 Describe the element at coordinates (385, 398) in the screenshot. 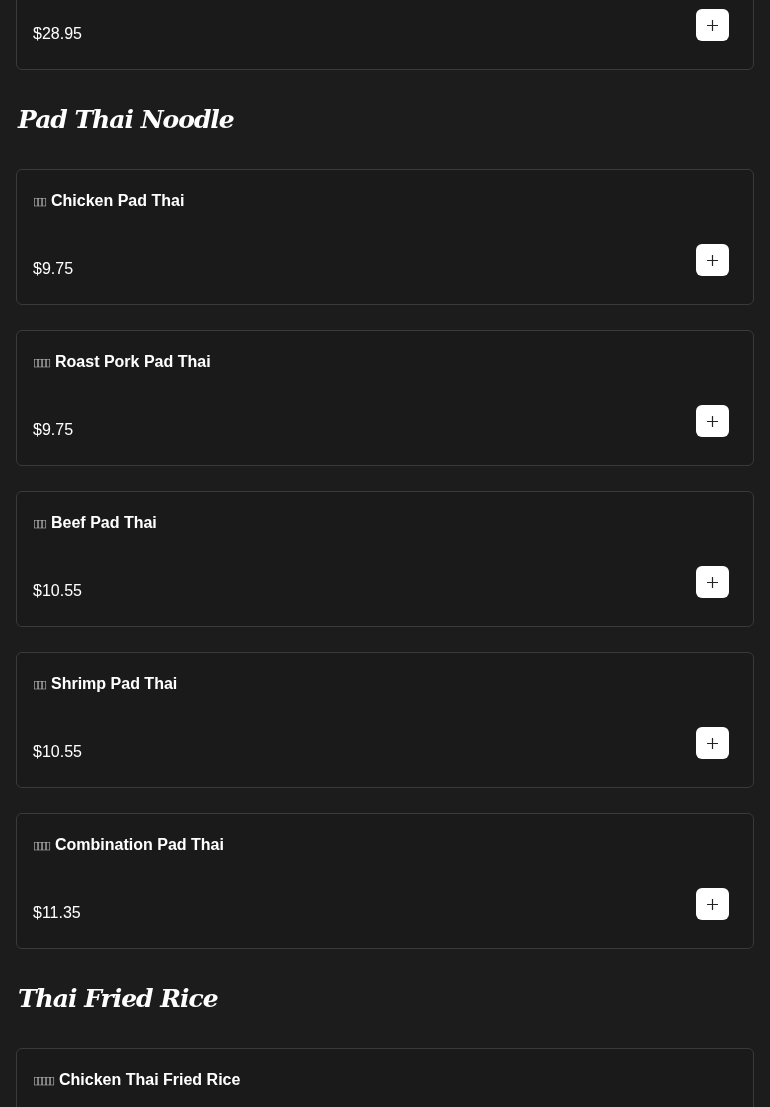

I see `menu-item-card: ▯▯▯▯ Roast Pork Pad Thai $9.75` at that location.